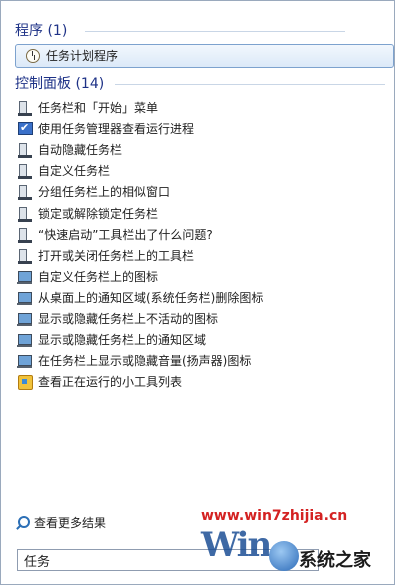 This screenshot has height=585, width=395. Describe the element at coordinates (60, 84) in the screenshot. I see `control-panel-header-label: 控制面板 (14)` at that location.